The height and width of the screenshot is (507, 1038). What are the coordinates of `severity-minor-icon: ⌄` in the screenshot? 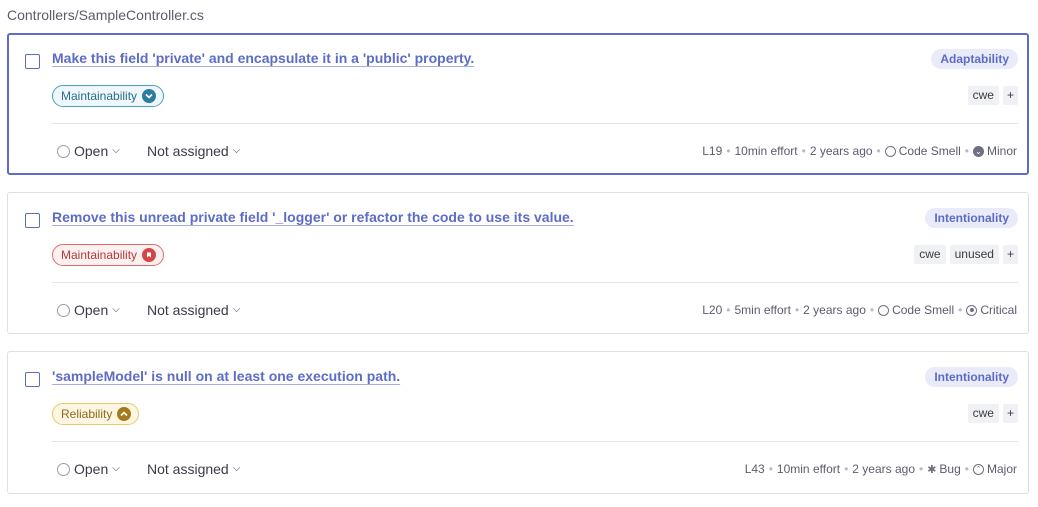 It's located at (978, 151).